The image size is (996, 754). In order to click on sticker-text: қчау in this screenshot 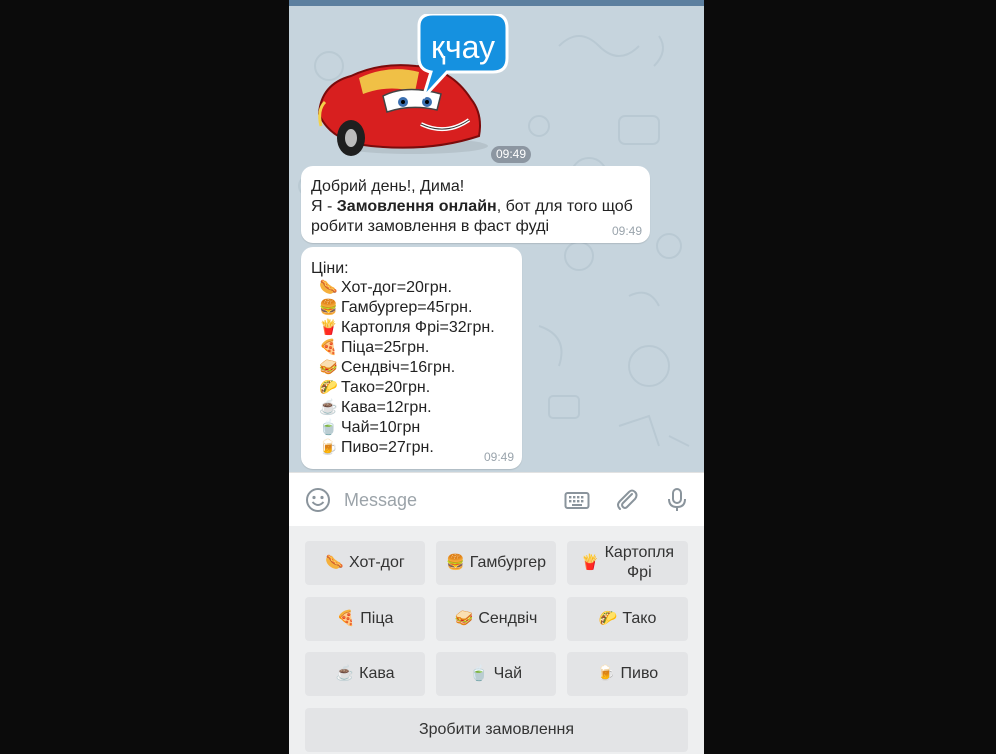, I will do `click(463, 47)`.